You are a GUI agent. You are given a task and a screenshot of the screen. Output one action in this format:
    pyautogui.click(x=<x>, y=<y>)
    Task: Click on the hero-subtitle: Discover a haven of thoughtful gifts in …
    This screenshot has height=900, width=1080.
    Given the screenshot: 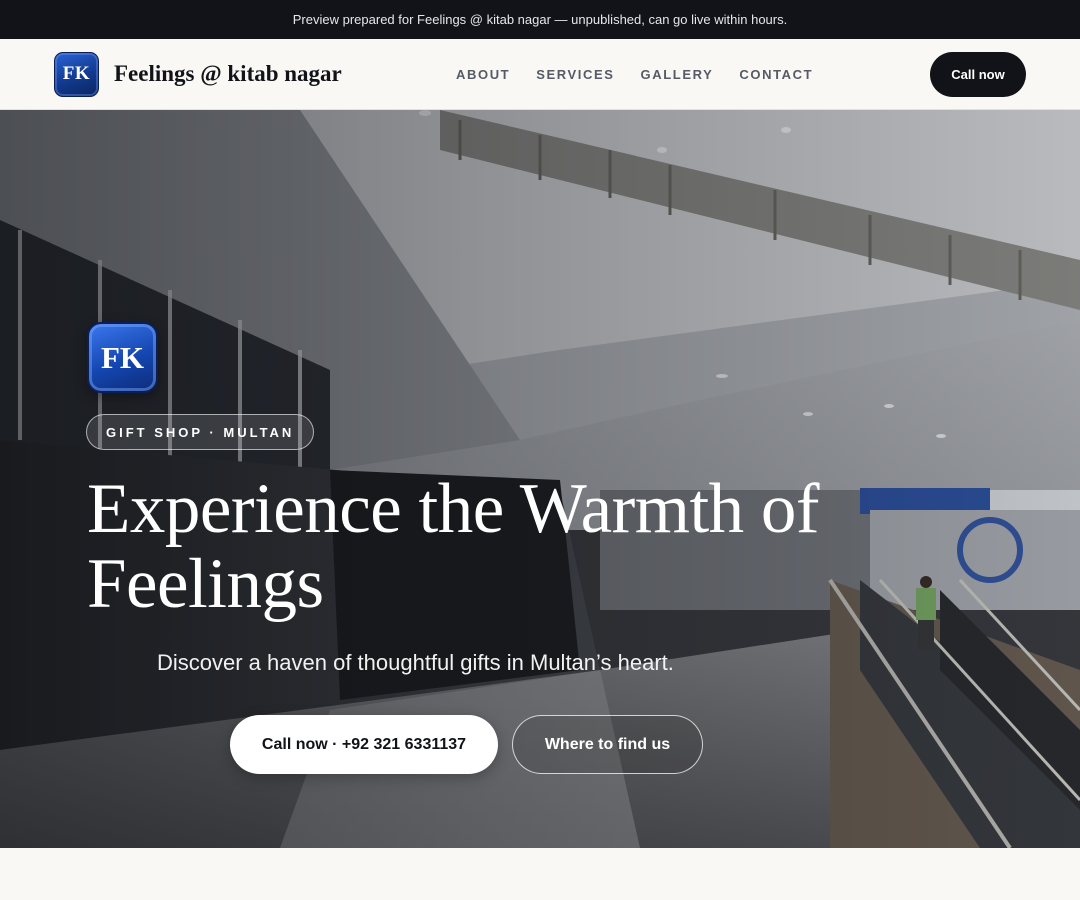 What is the action you would take?
    pyautogui.click(x=415, y=662)
    